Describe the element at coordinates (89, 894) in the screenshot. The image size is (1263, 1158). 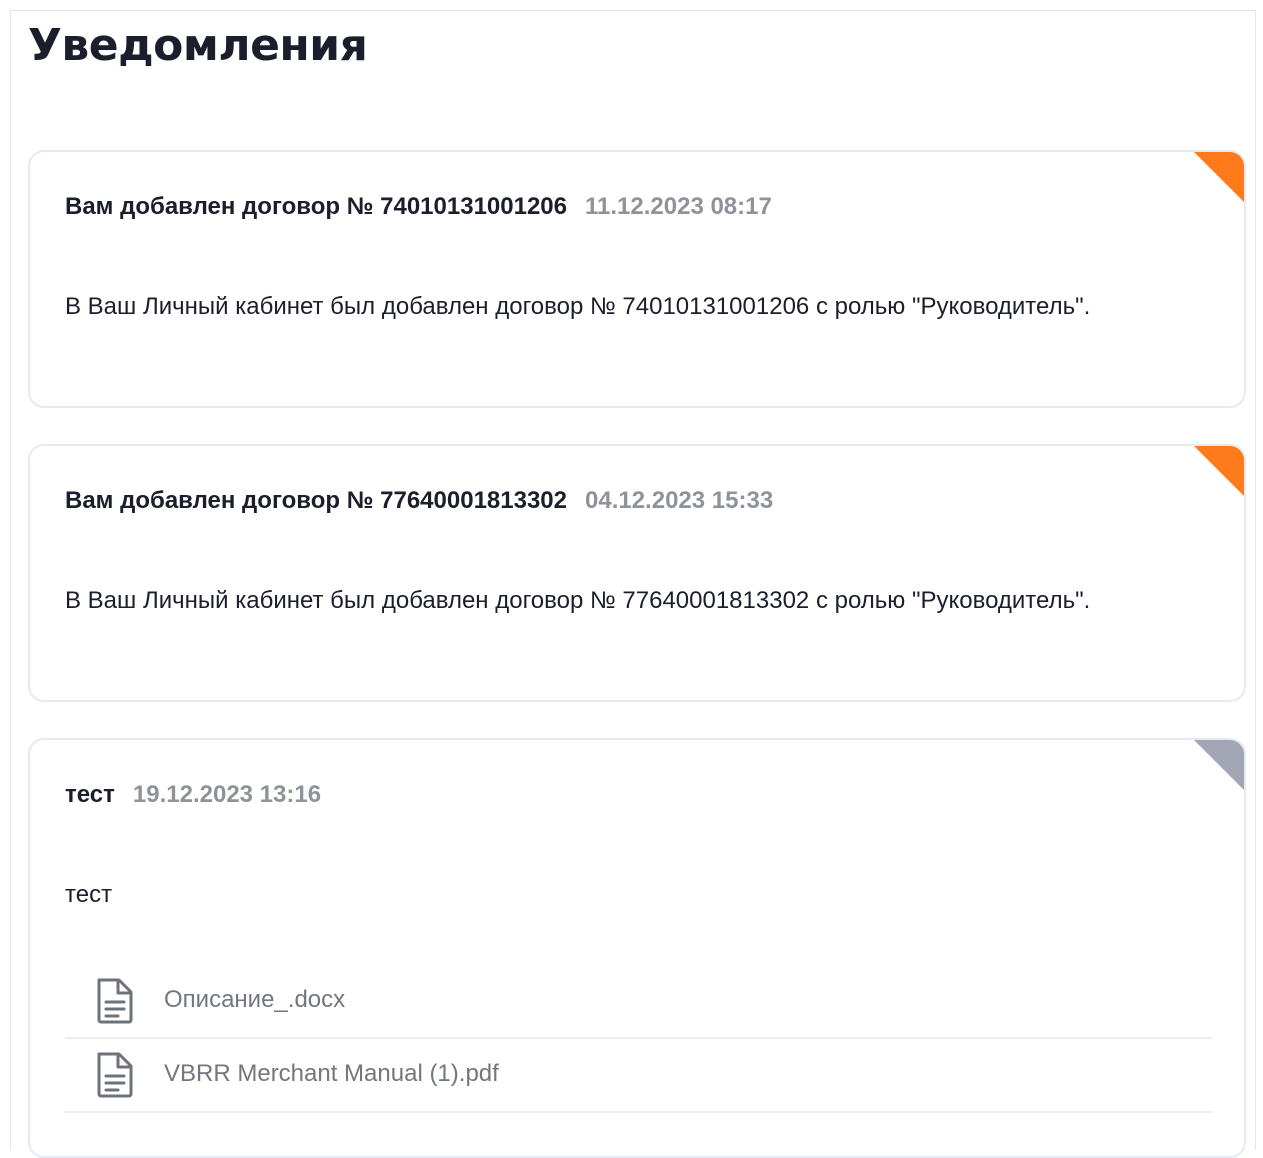
I see `notification-body: тест` at that location.